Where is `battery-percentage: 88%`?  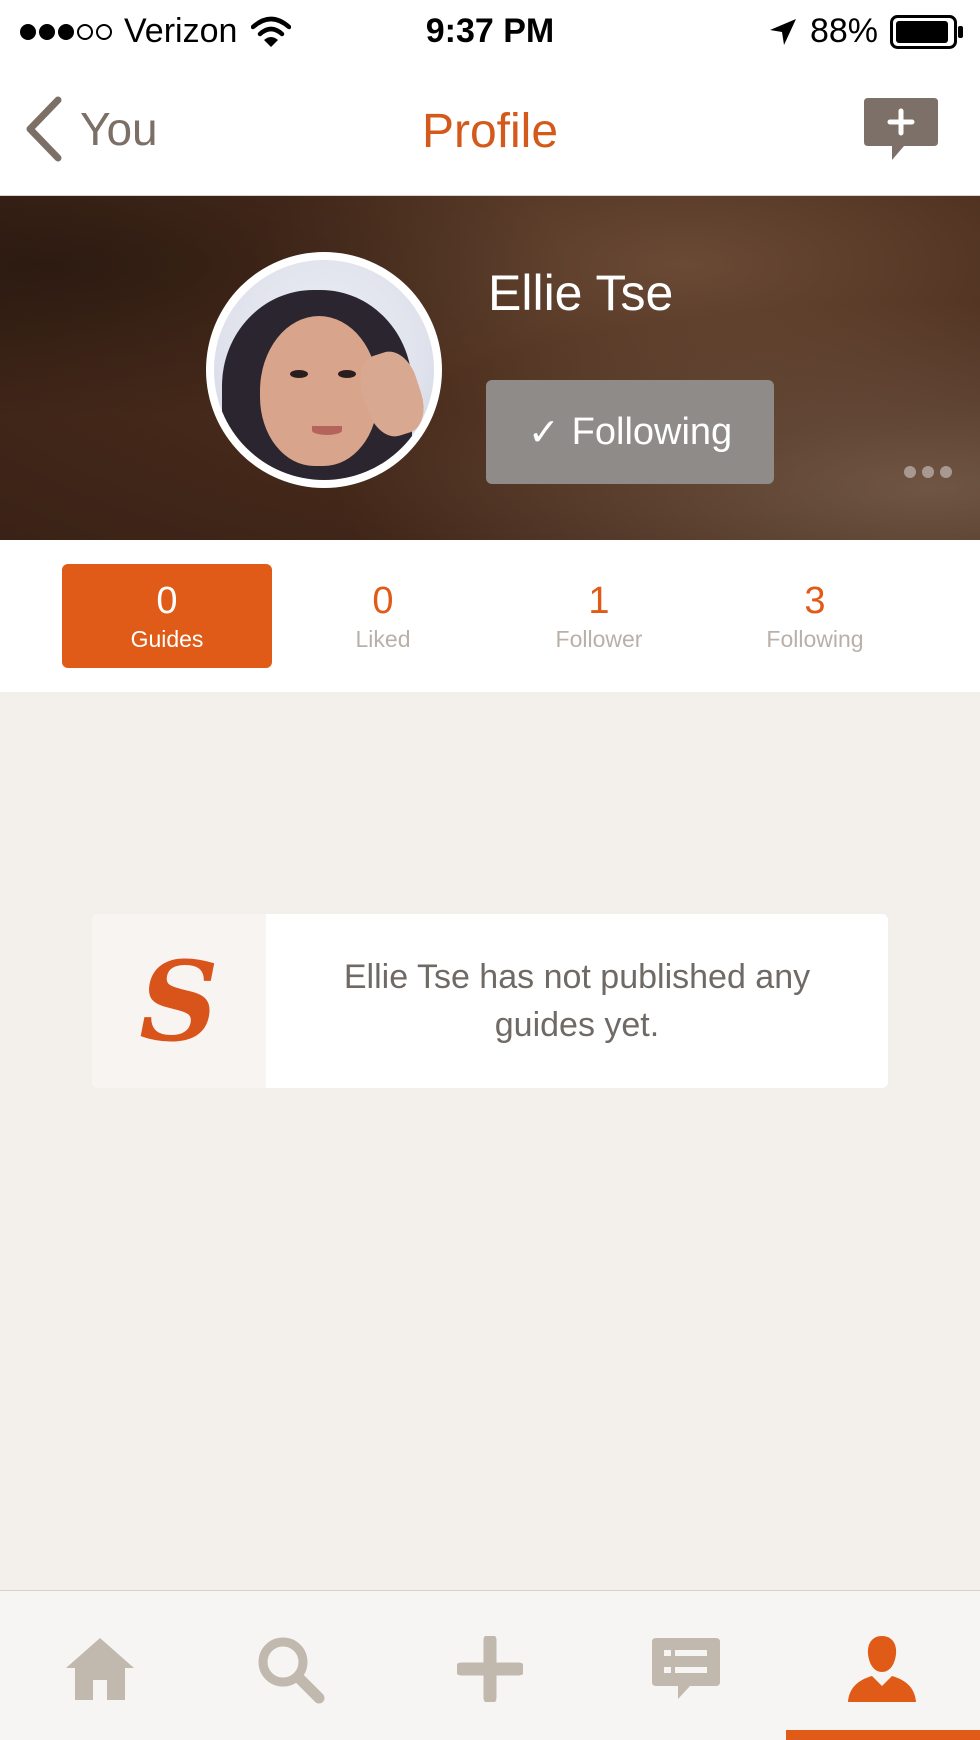 battery-percentage: 88% is located at coordinates (843, 31).